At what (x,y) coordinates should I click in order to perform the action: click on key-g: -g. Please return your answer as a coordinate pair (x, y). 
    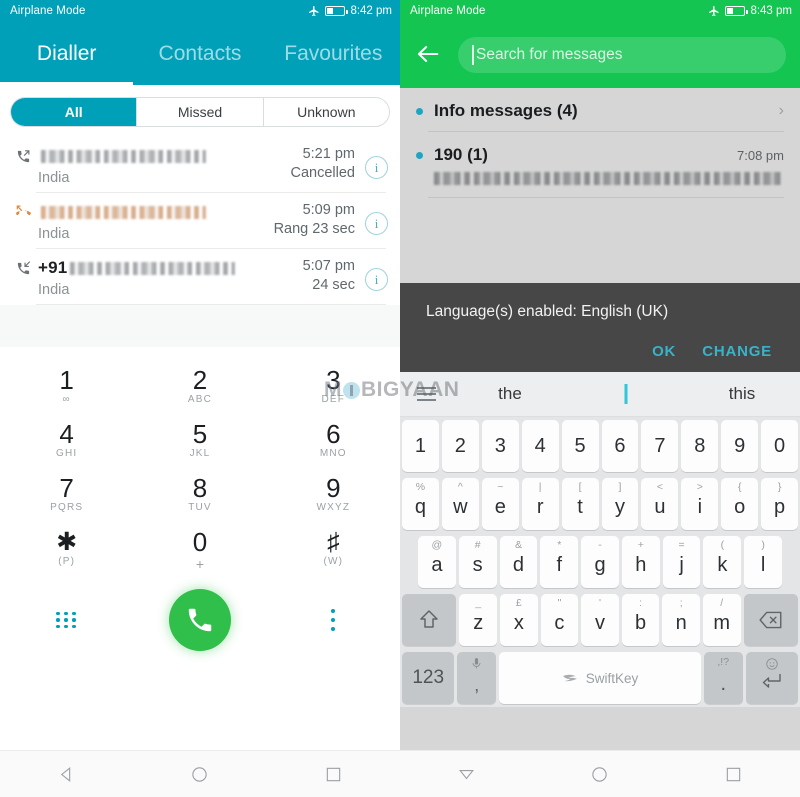
    Looking at the image, I should click on (600, 562).